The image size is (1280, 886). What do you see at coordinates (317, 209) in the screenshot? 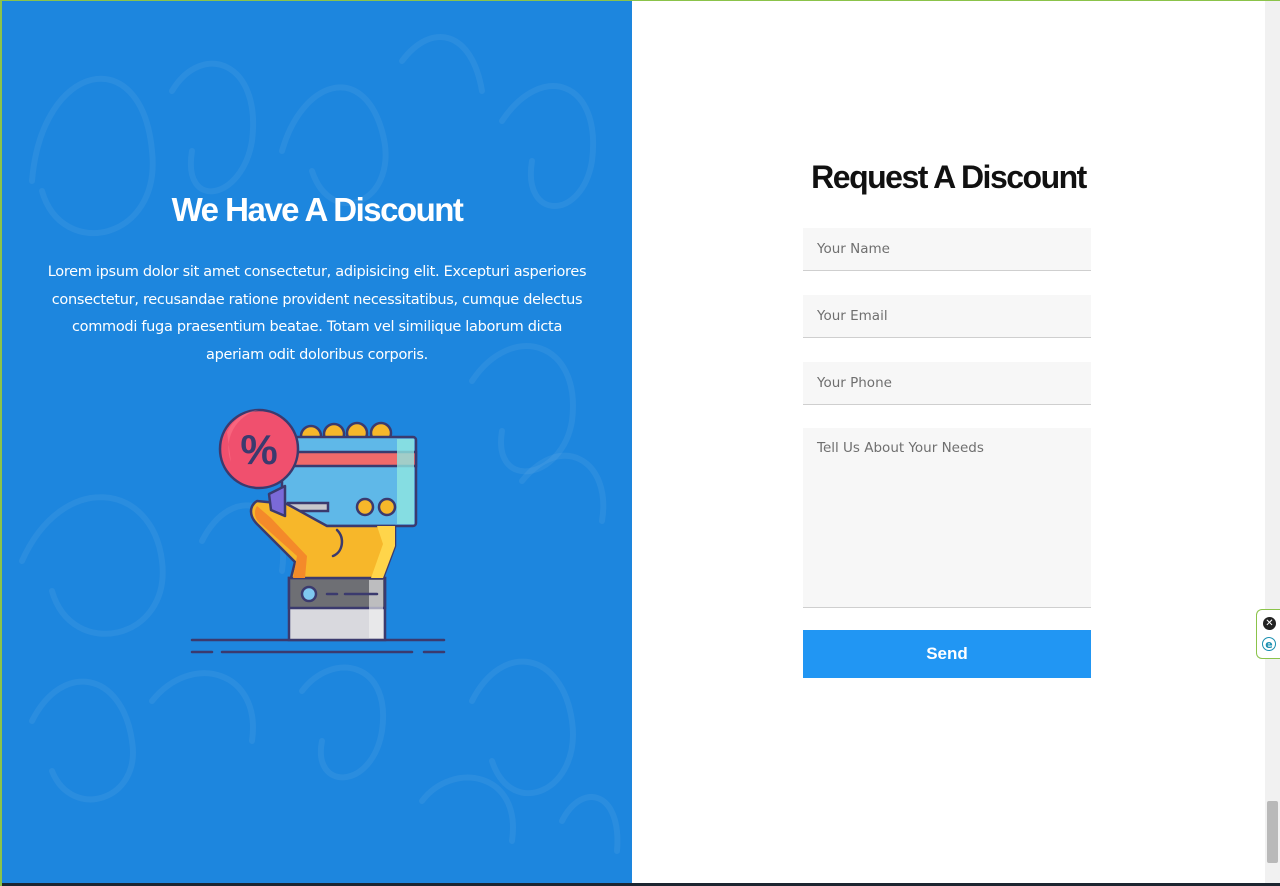
I see `discount-heading: We Have A Discount` at bounding box center [317, 209].